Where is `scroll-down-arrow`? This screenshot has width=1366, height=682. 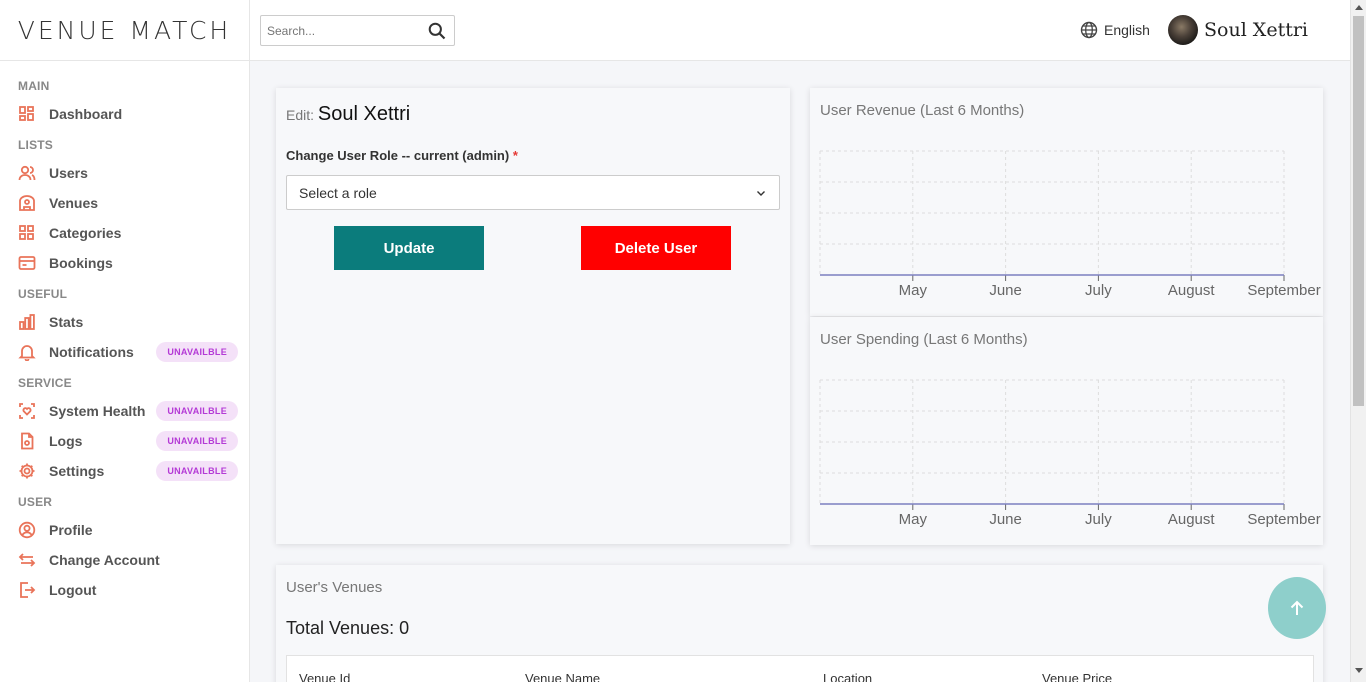 scroll-down-arrow is located at coordinates (1359, 670).